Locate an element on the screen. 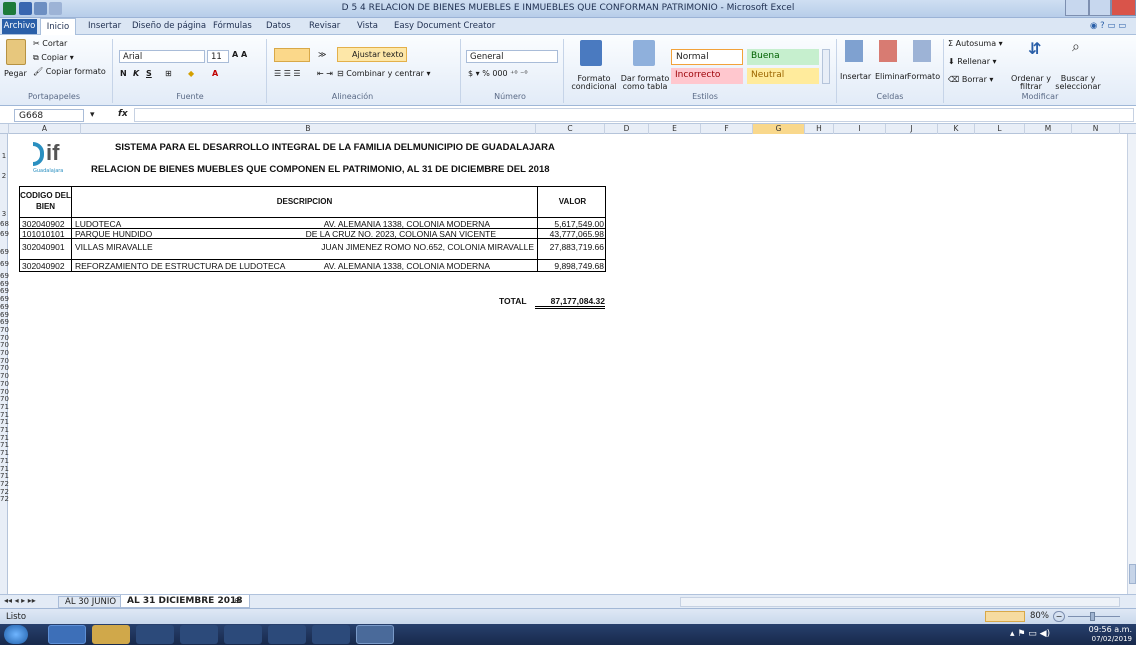  font-name-select: Arial is located at coordinates (162, 56).